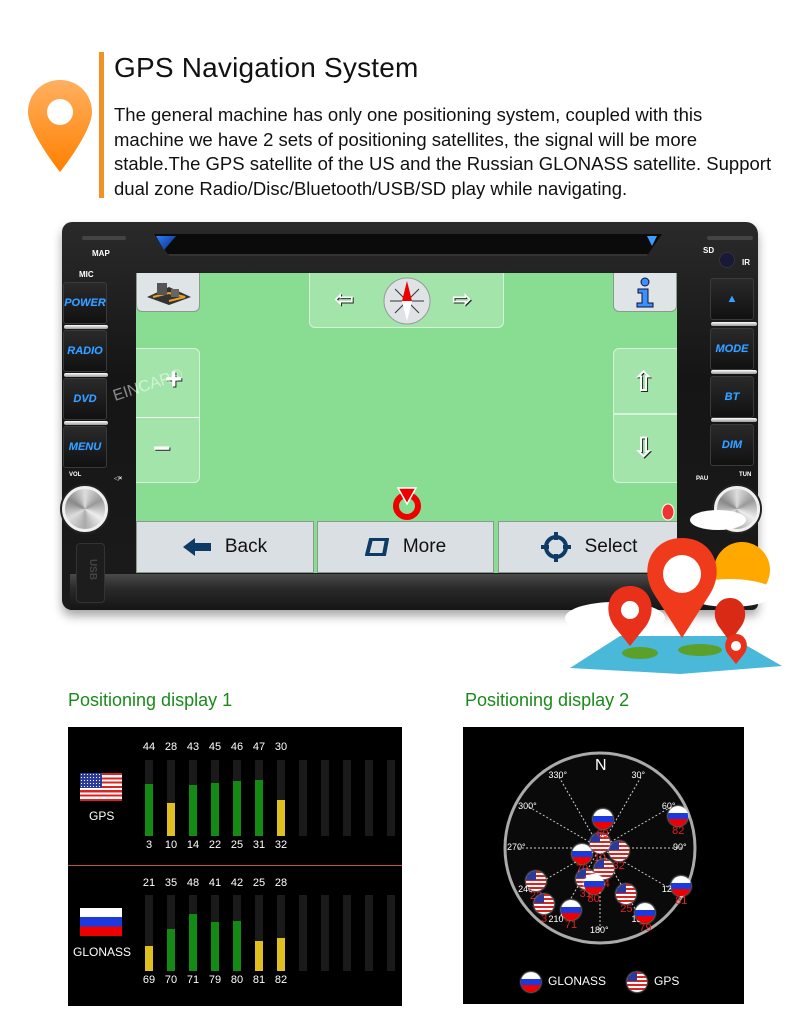 The image size is (800, 1024). I want to click on glonass-satellite-id: 69, so click(149, 980).